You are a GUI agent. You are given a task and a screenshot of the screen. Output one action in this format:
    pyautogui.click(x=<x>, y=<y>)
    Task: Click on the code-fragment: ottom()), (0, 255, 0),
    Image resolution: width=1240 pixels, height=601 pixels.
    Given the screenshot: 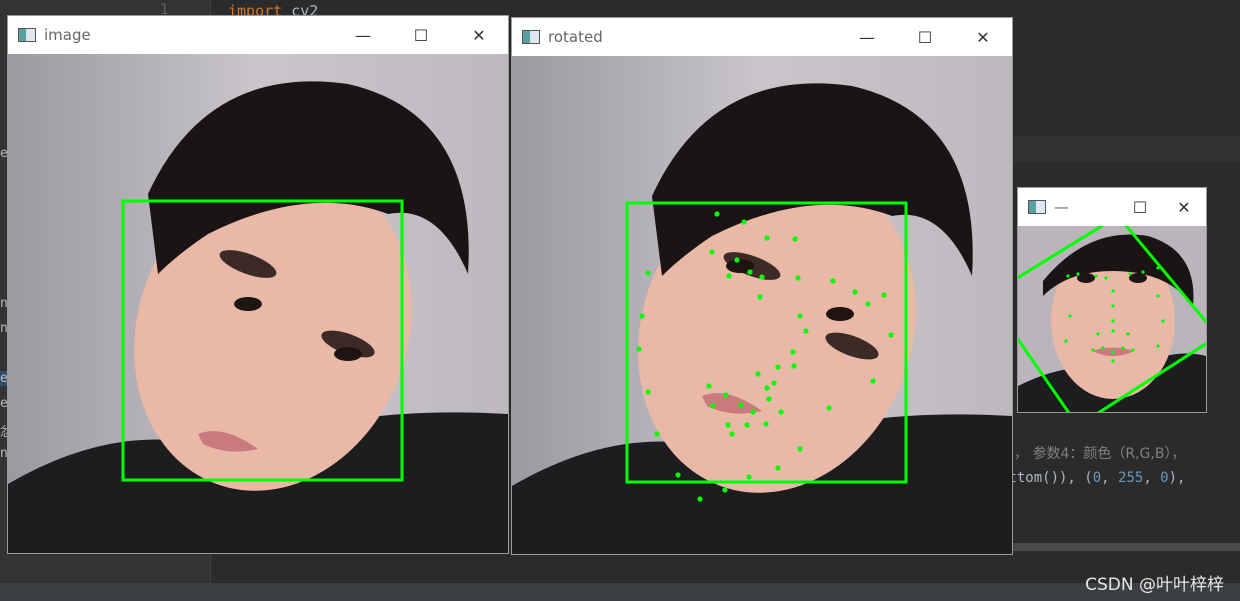 What is the action you would take?
    pyautogui.click(x=1093, y=478)
    